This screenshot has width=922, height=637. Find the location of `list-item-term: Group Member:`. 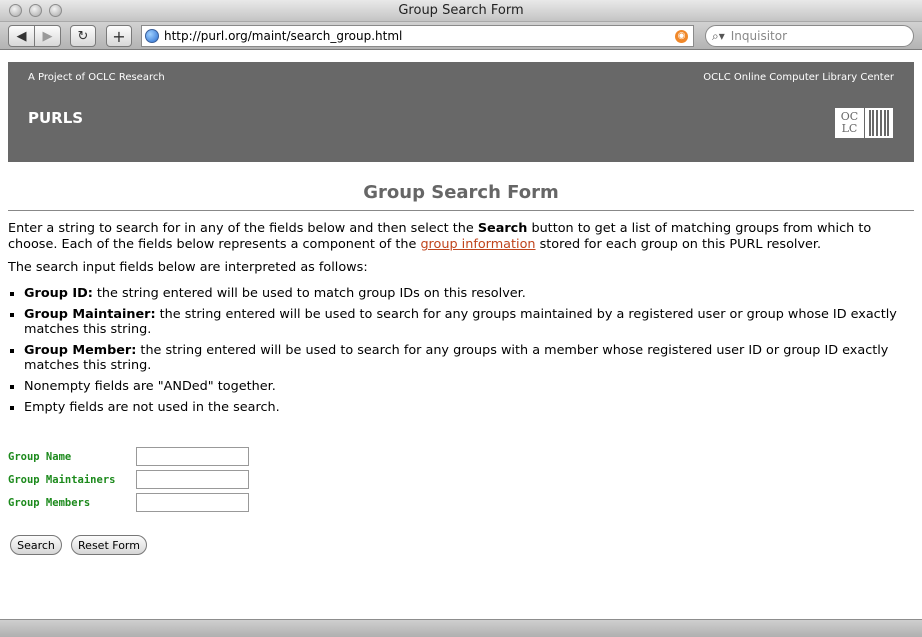

list-item-term: Group Member: is located at coordinates (80, 350).